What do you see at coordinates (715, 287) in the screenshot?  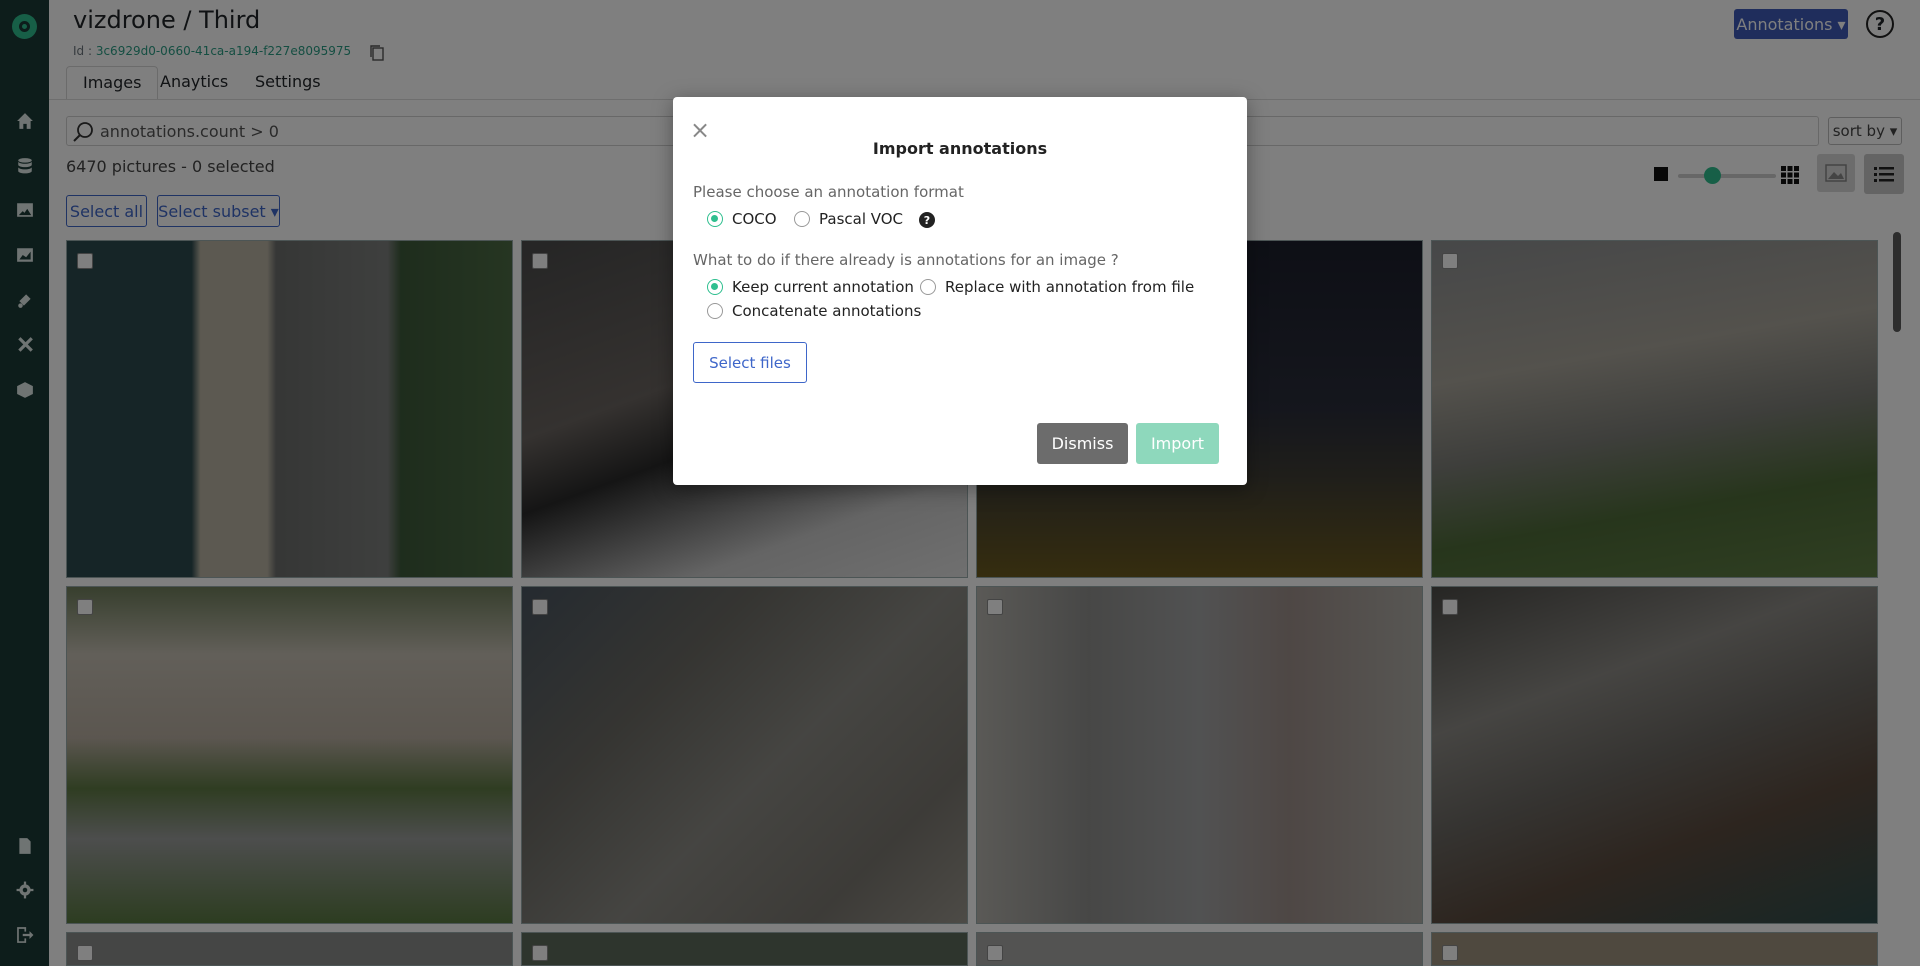 I see `radio-keep-current` at bounding box center [715, 287].